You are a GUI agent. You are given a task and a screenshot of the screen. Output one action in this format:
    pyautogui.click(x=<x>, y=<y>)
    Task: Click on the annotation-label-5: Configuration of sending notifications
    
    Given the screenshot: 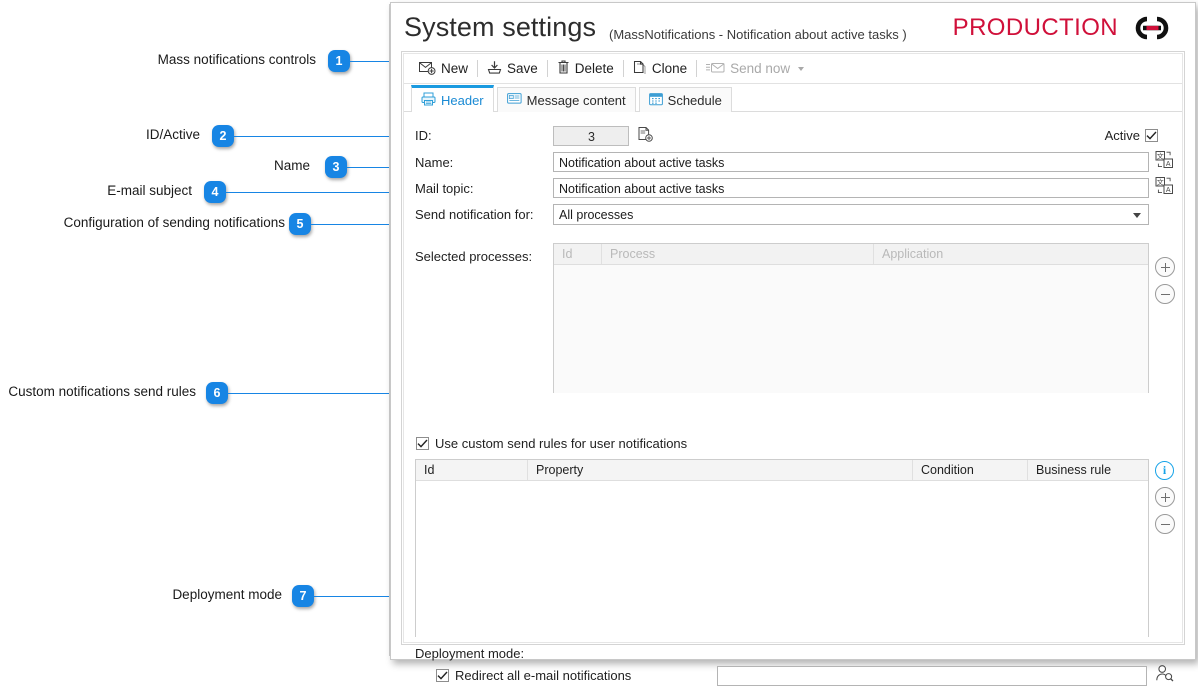 What is the action you would take?
    pyautogui.click(x=174, y=222)
    